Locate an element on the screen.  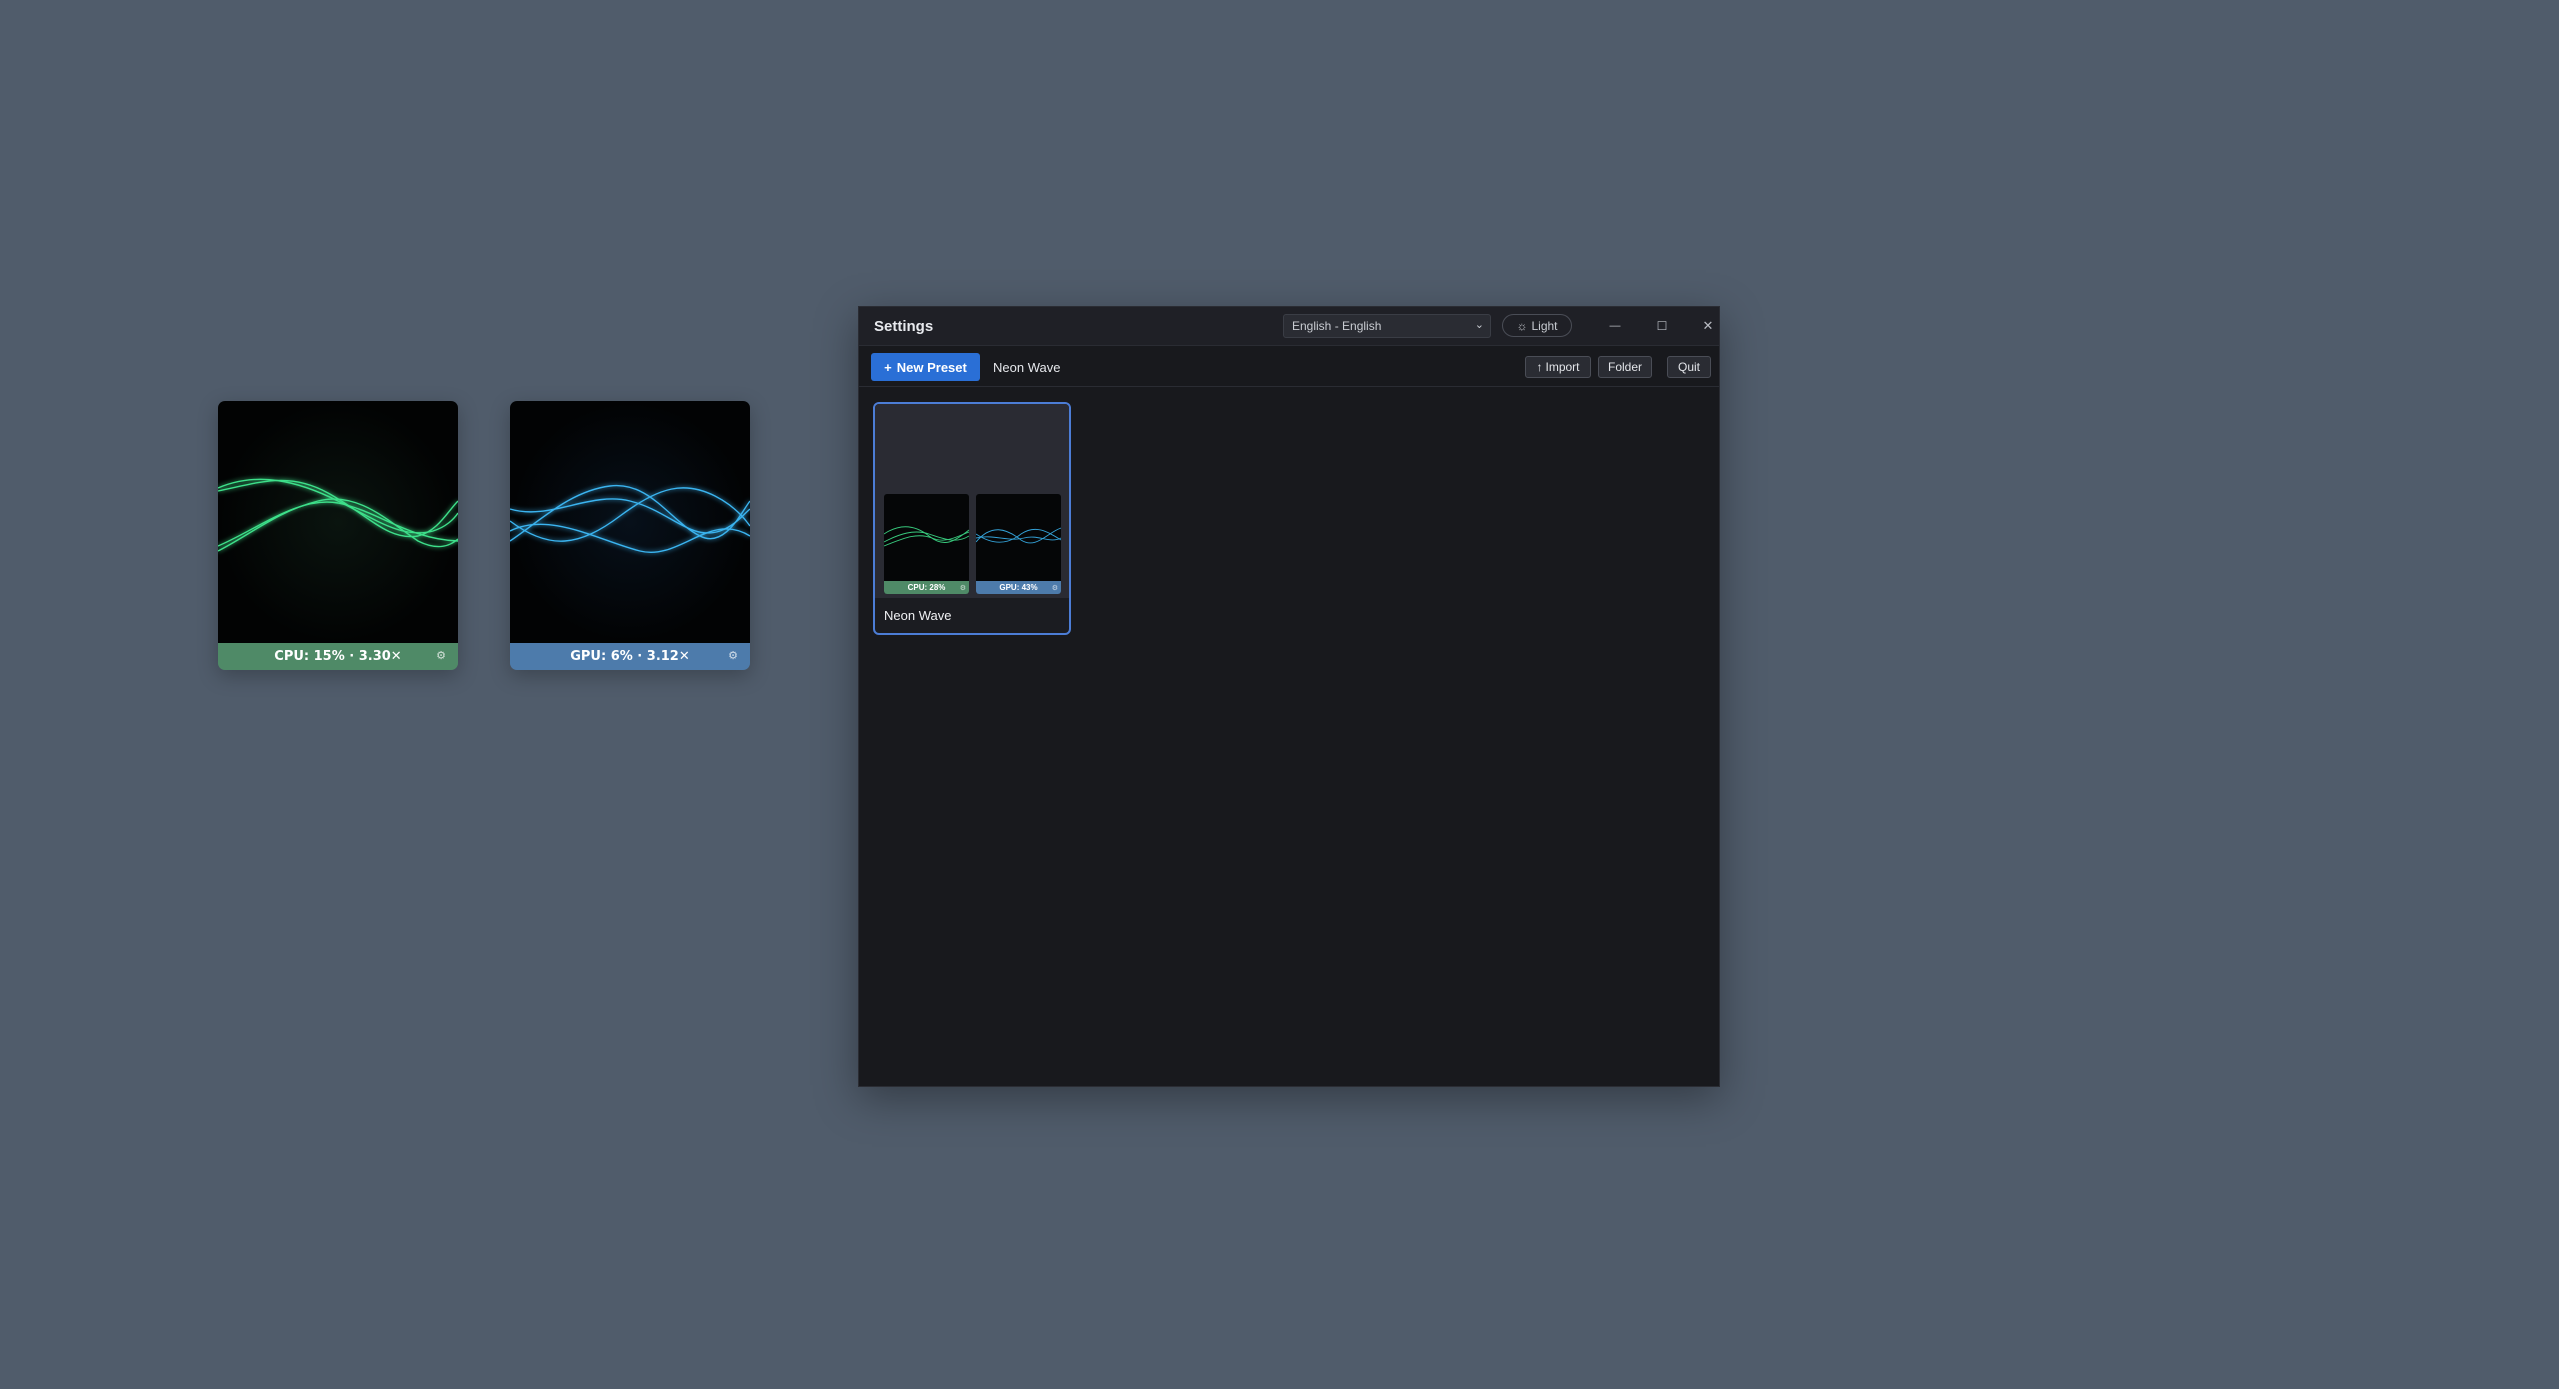
close-button: ✕ is located at coordinates (1708, 326).